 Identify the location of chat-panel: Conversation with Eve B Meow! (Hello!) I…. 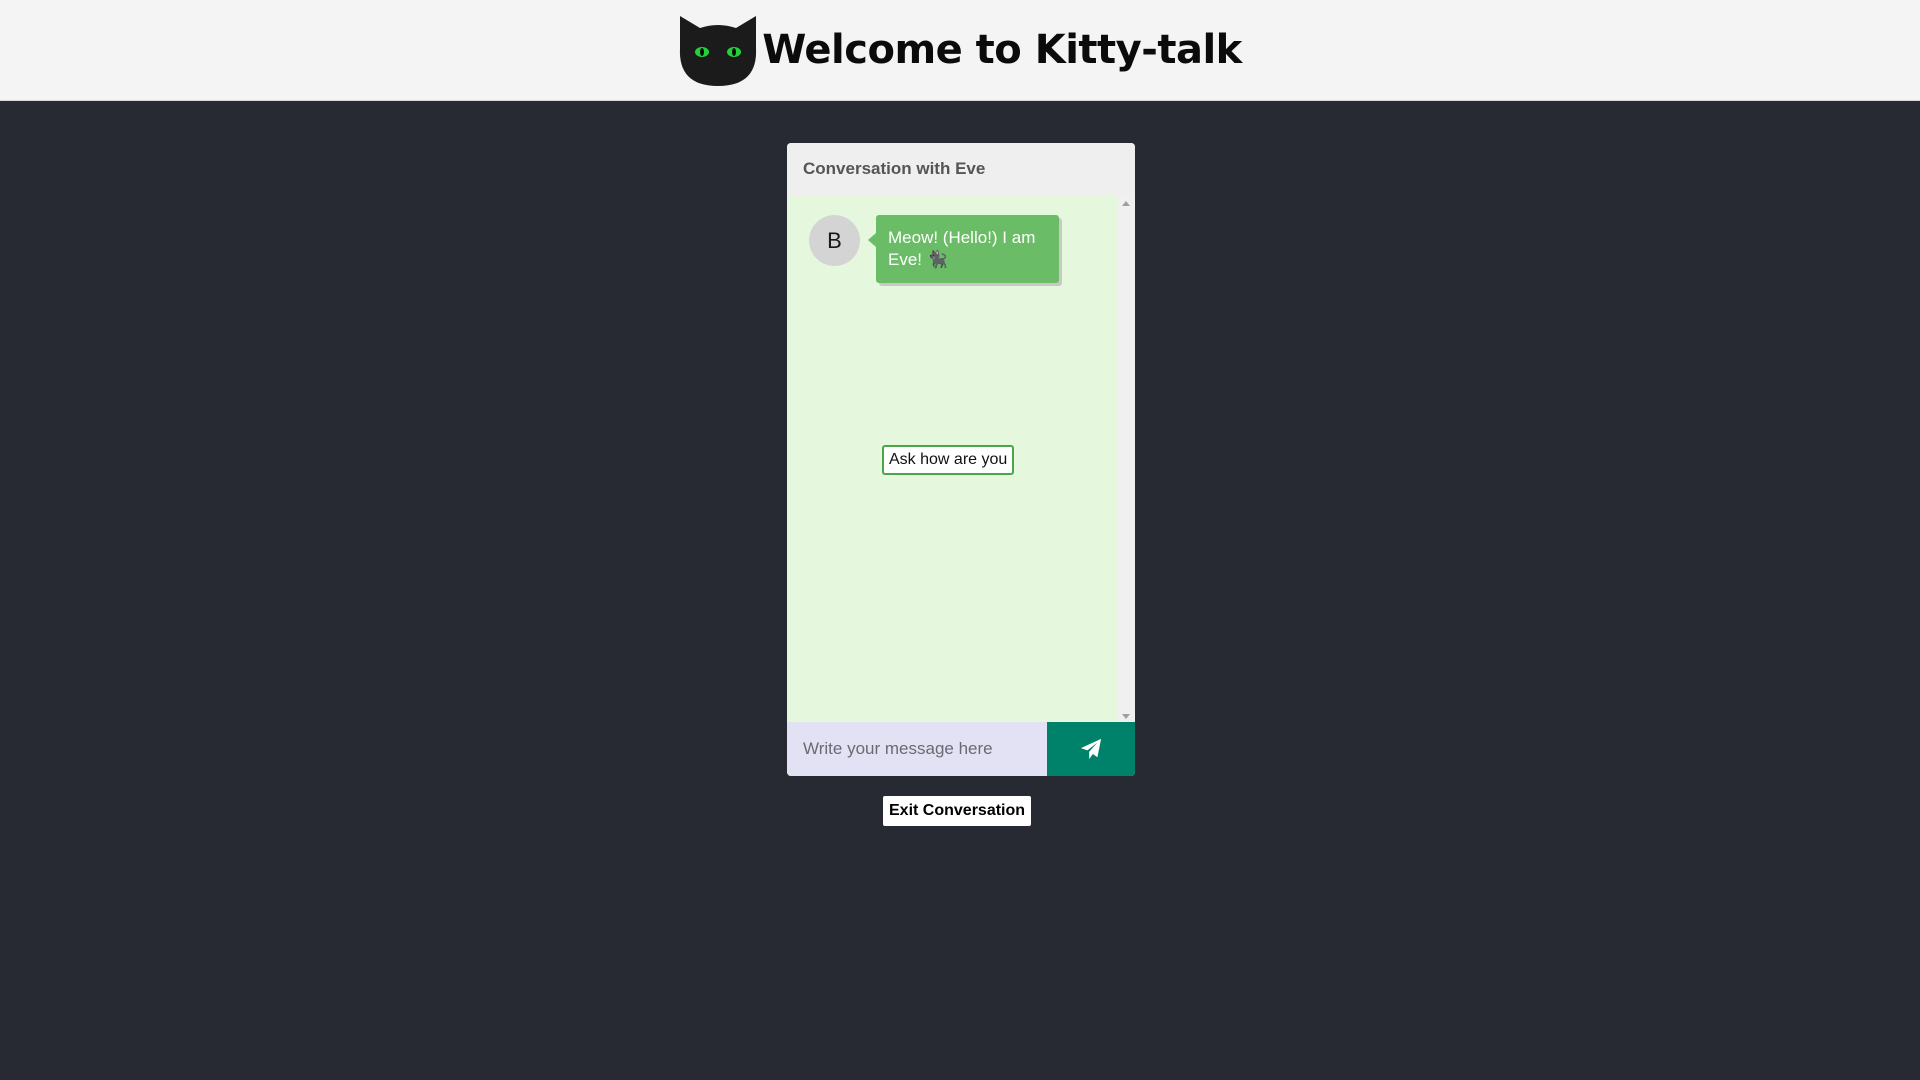
(961, 459).